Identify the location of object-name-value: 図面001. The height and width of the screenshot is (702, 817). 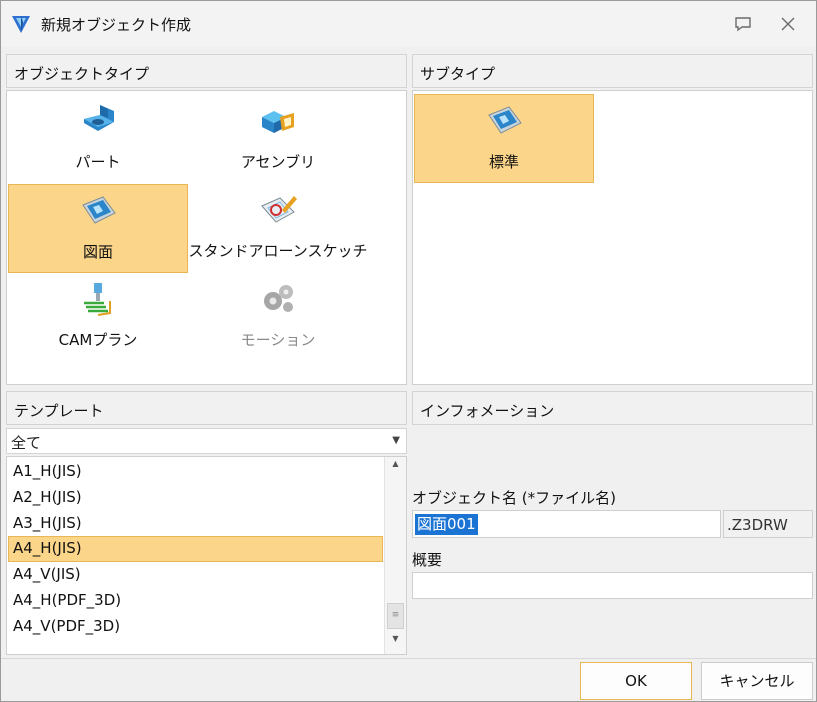
(446, 524).